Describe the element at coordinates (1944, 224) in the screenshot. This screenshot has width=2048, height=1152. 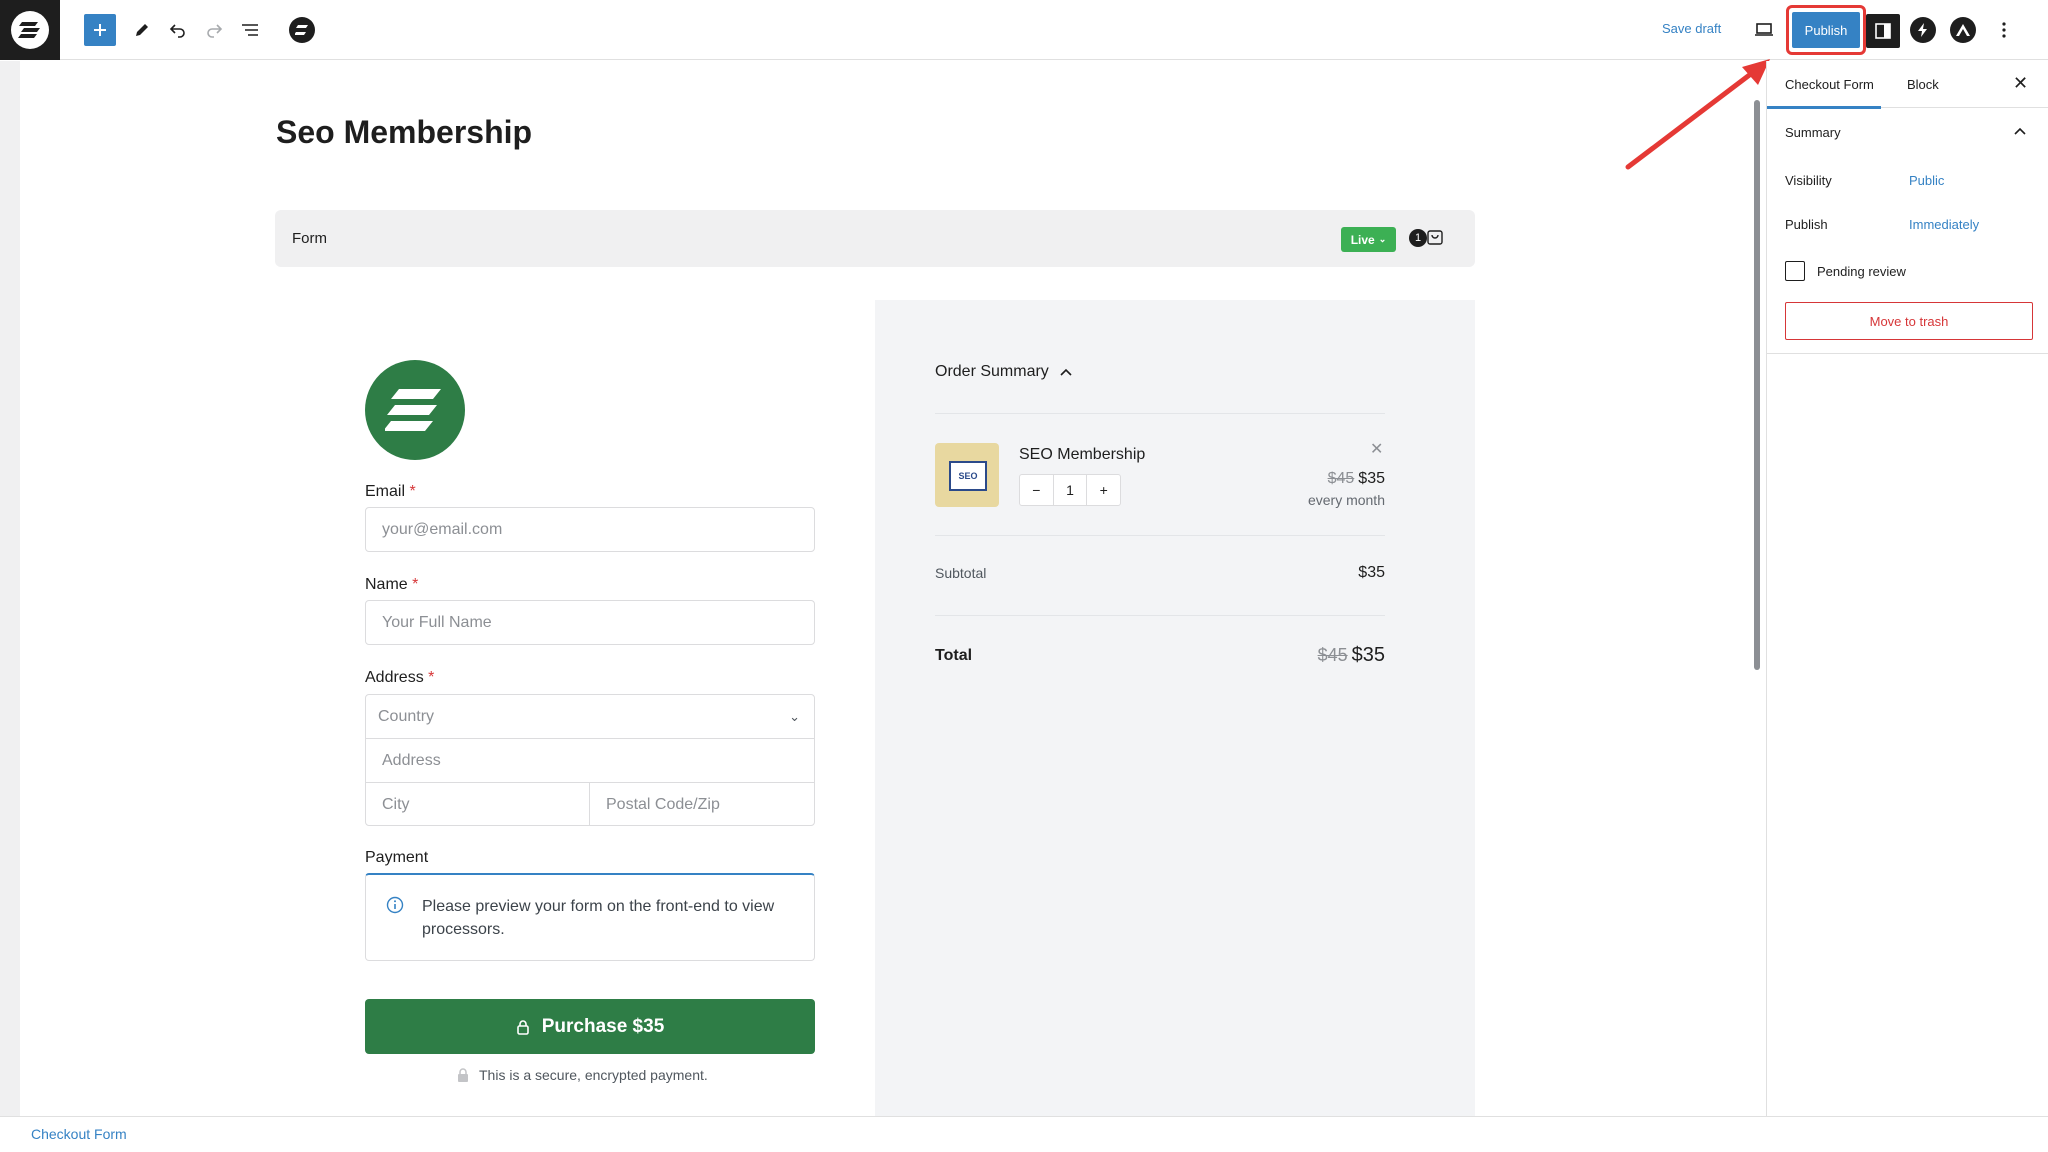
I see `publish-date-toggle: Immediately` at that location.